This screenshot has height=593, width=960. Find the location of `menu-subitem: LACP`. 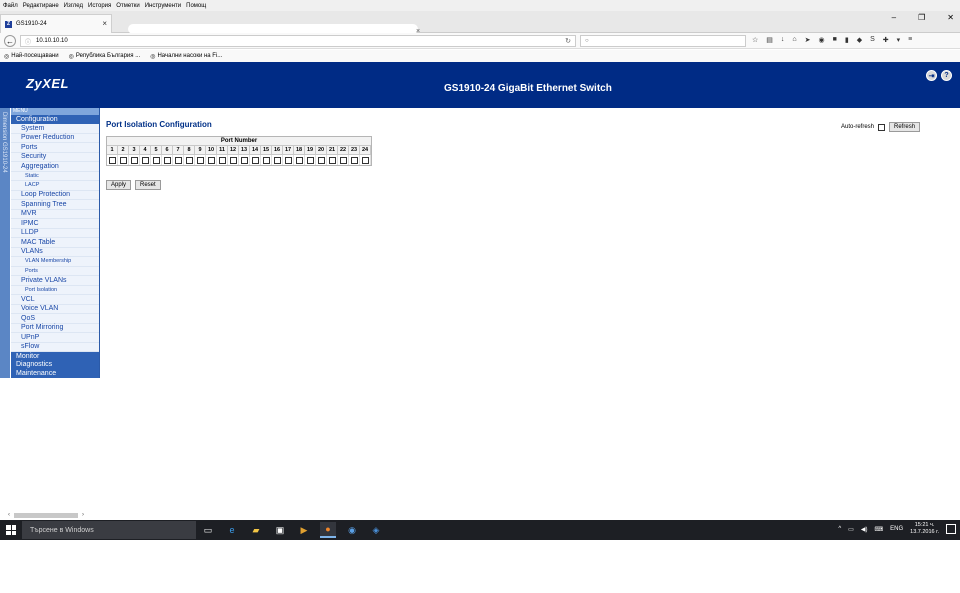

menu-subitem: LACP is located at coordinates (55, 186).